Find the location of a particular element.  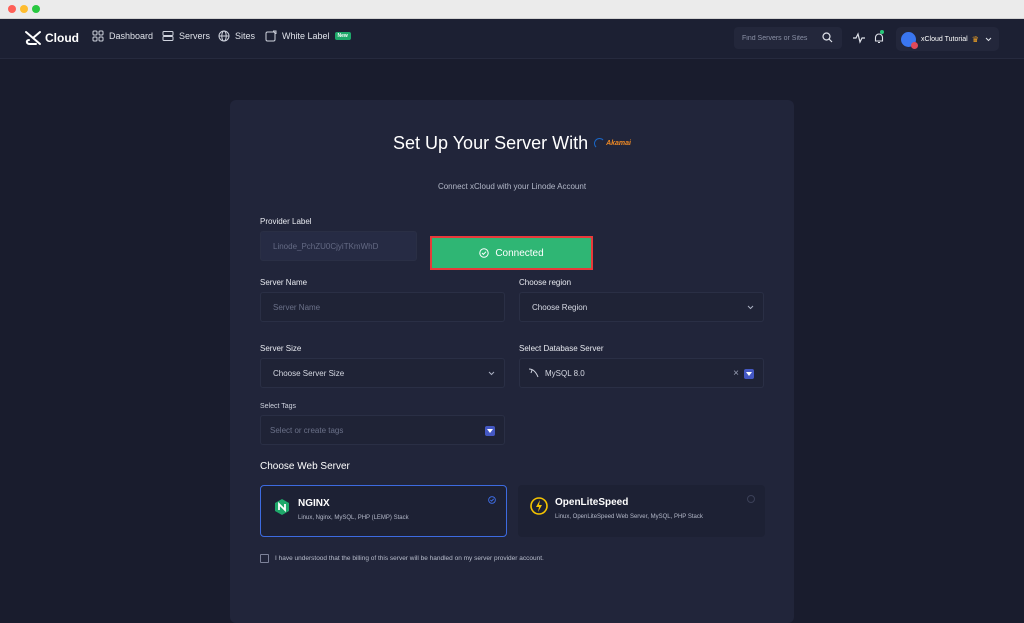

server-size-label: Server Size is located at coordinates (281, 348).